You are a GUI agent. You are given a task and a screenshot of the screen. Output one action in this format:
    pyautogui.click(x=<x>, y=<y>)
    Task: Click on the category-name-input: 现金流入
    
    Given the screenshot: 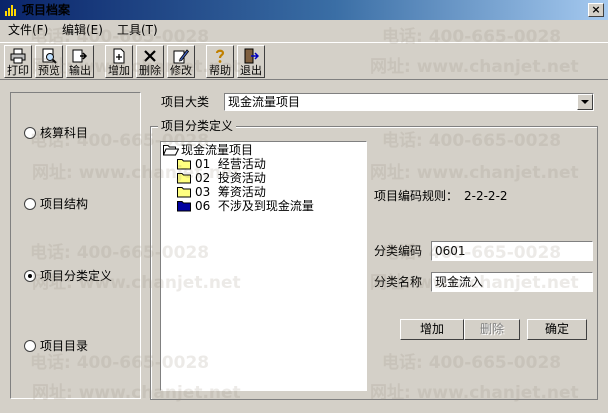 What is the action you would take?
    pyautogui.click(x=512, y=282)
    